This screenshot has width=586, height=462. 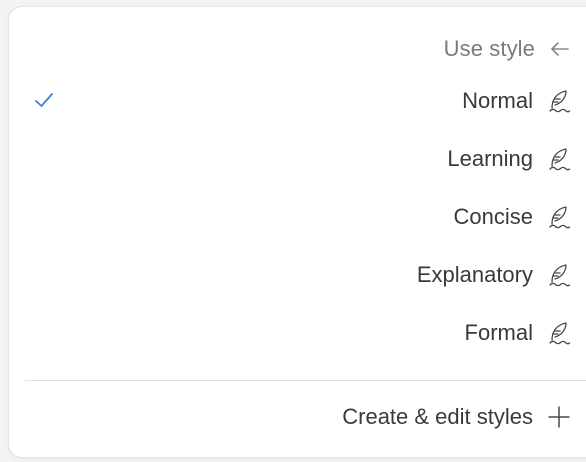 I want to click on style-option-label: Learning, so click(x=490, y=158).